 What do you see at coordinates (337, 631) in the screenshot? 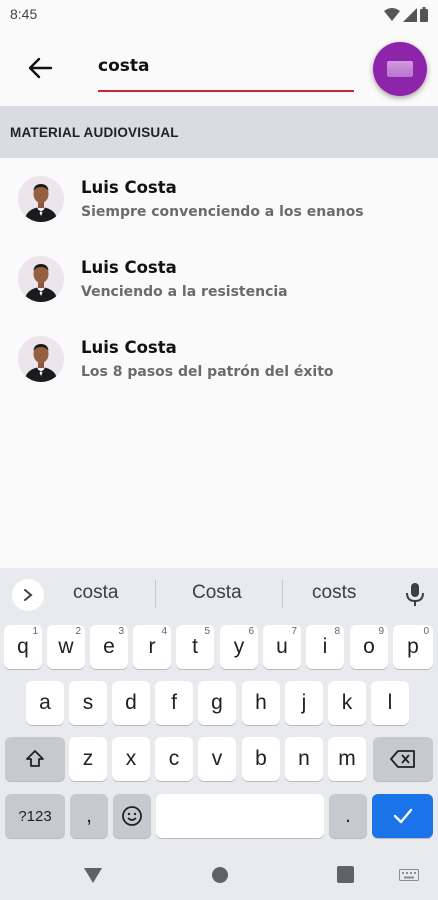
I see `key-hint: 8` at bounding box center [337, 631].